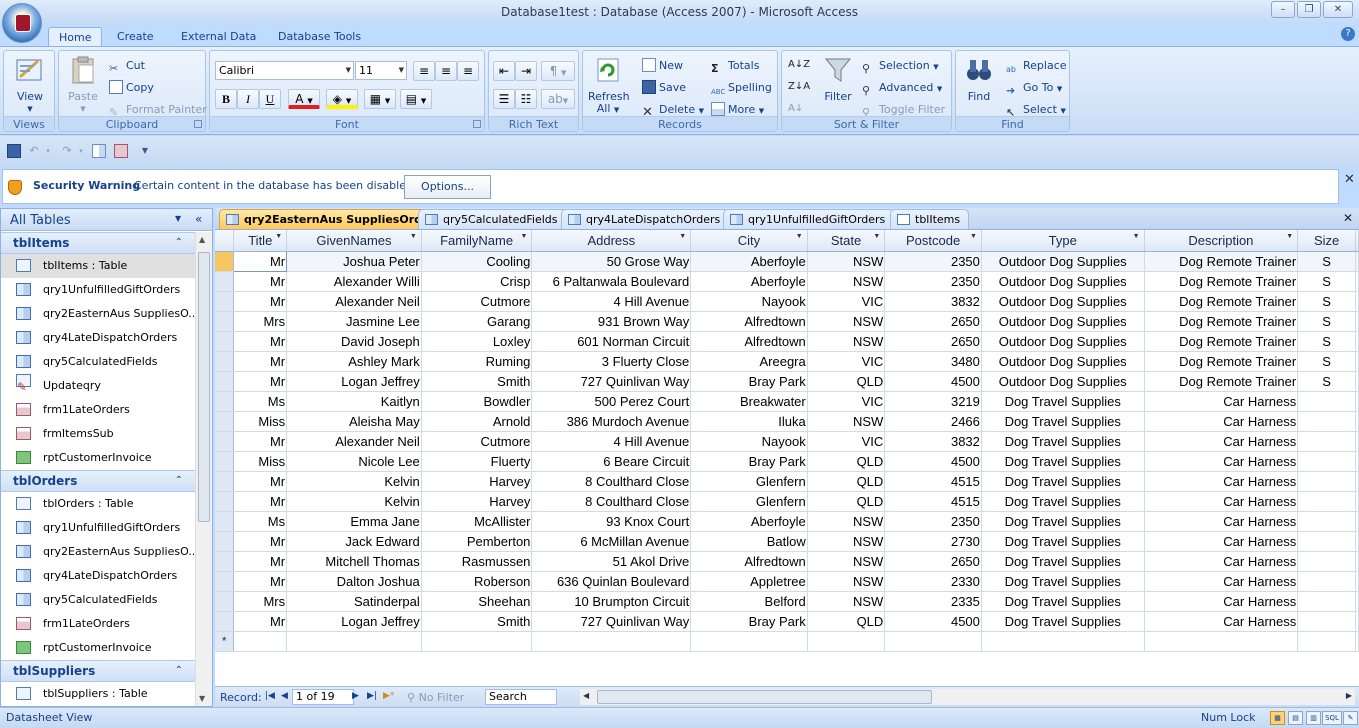  Describe the element at coordinates (98, 671) in the screenshot. I see `nav-group-header: tblSuppliers ⌃` at that location.